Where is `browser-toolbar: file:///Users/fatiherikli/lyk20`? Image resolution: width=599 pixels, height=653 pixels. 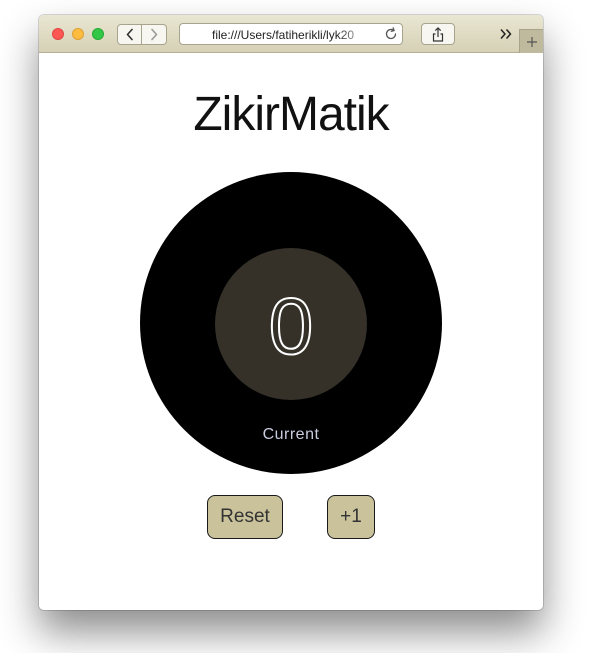
browser-toolbar: file:///Users/fatiherikli/lyk20 is located at coordinates (291, 34).